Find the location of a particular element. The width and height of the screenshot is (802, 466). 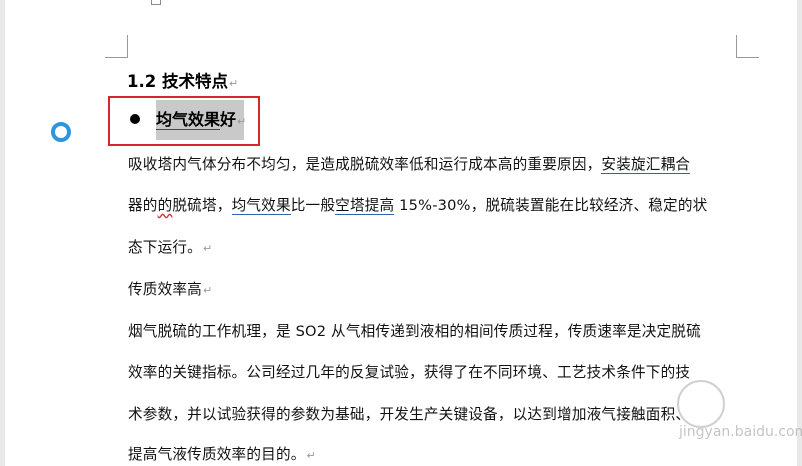

margin-corner-top-right is located at coordinates (747, 46).